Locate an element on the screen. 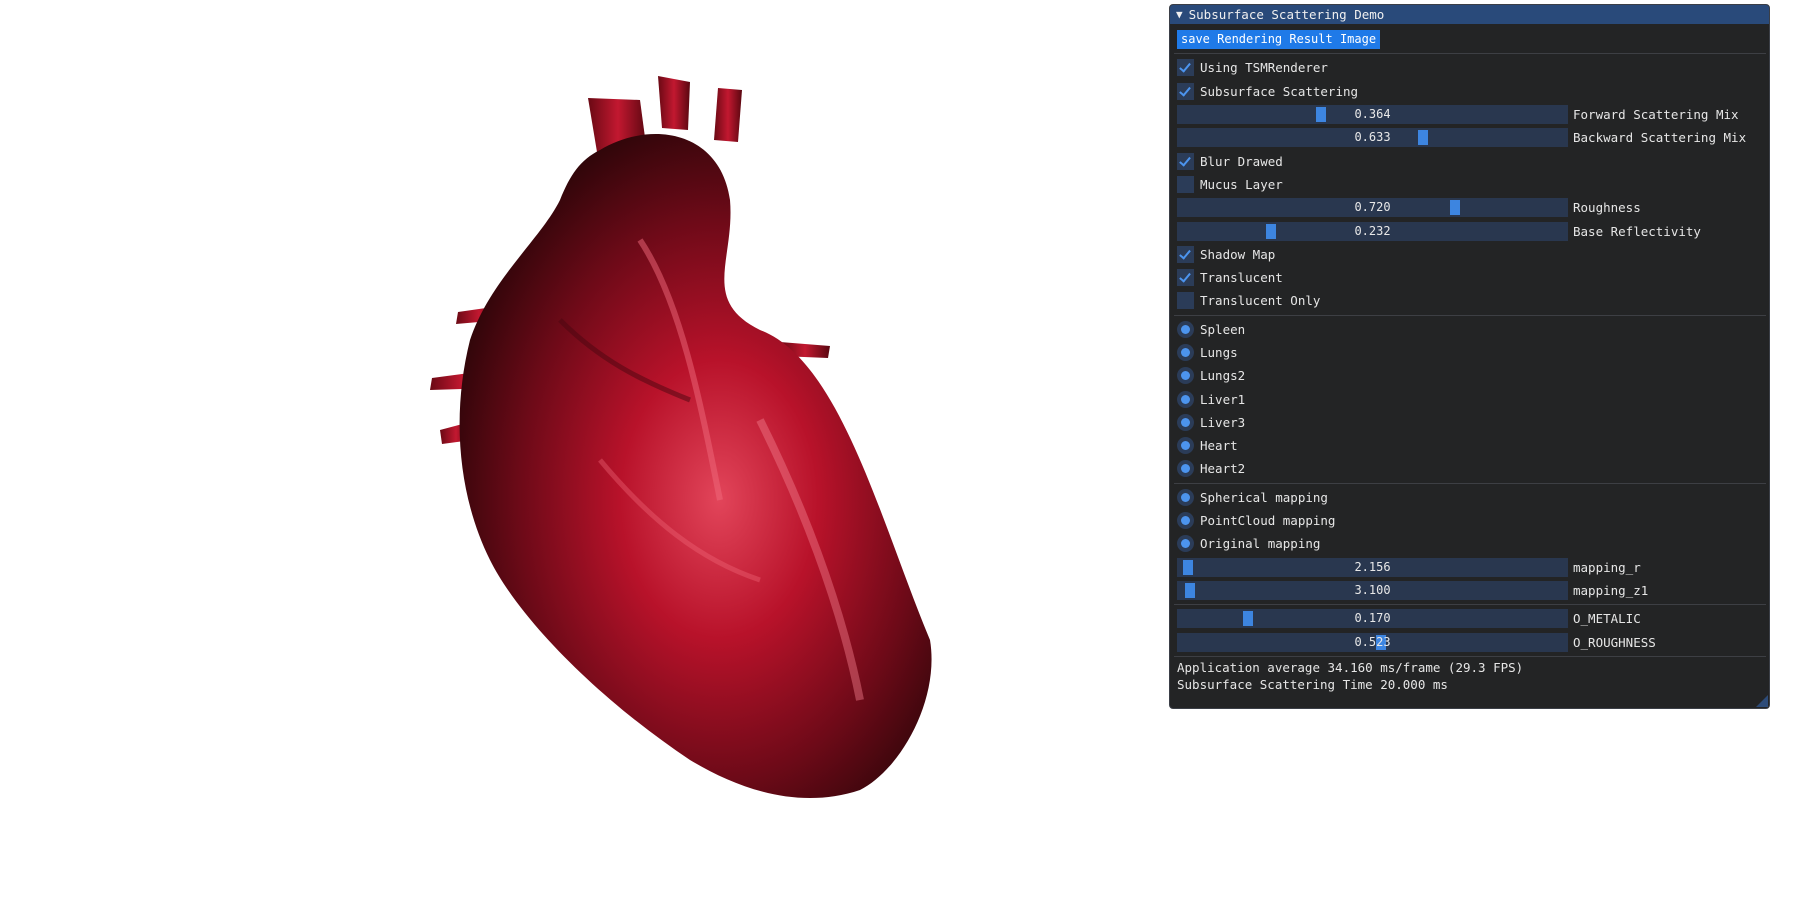 Image resolution: width=1800 pixels, height=900 pixels. slider-value: 0.232 is located at coordinates (1372, 230).